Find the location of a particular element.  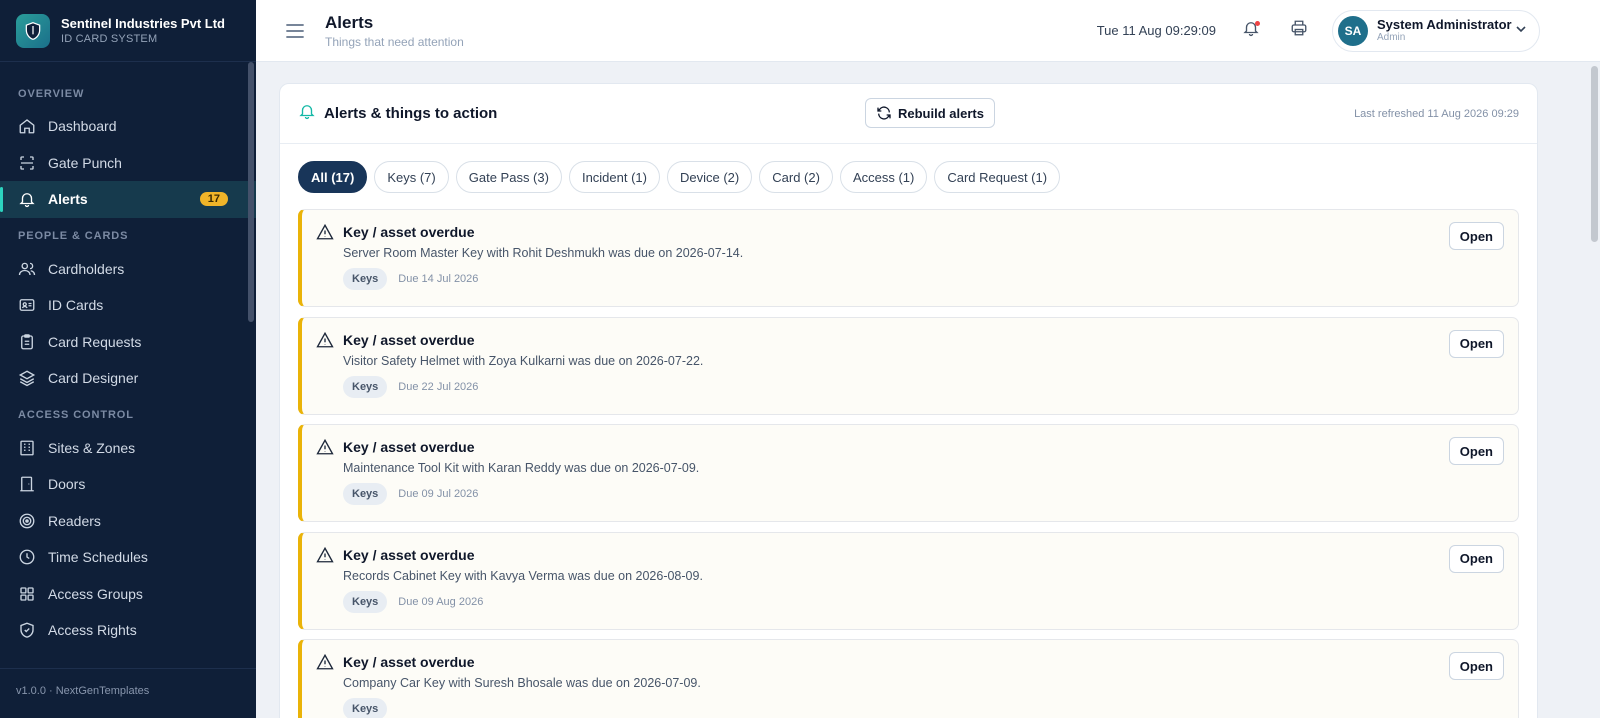

print-button is located at coordinates (1299, 31).